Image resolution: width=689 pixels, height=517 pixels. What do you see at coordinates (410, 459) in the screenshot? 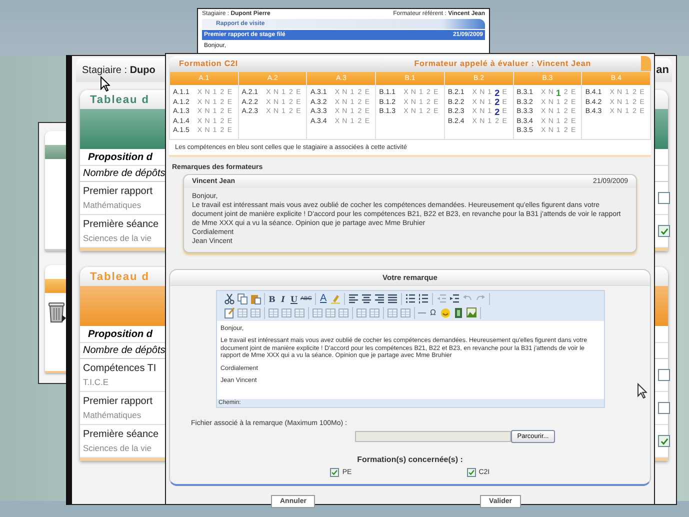
I see `section-title: Formation(s) concernée(s) :` at bounding box center [410, 459].